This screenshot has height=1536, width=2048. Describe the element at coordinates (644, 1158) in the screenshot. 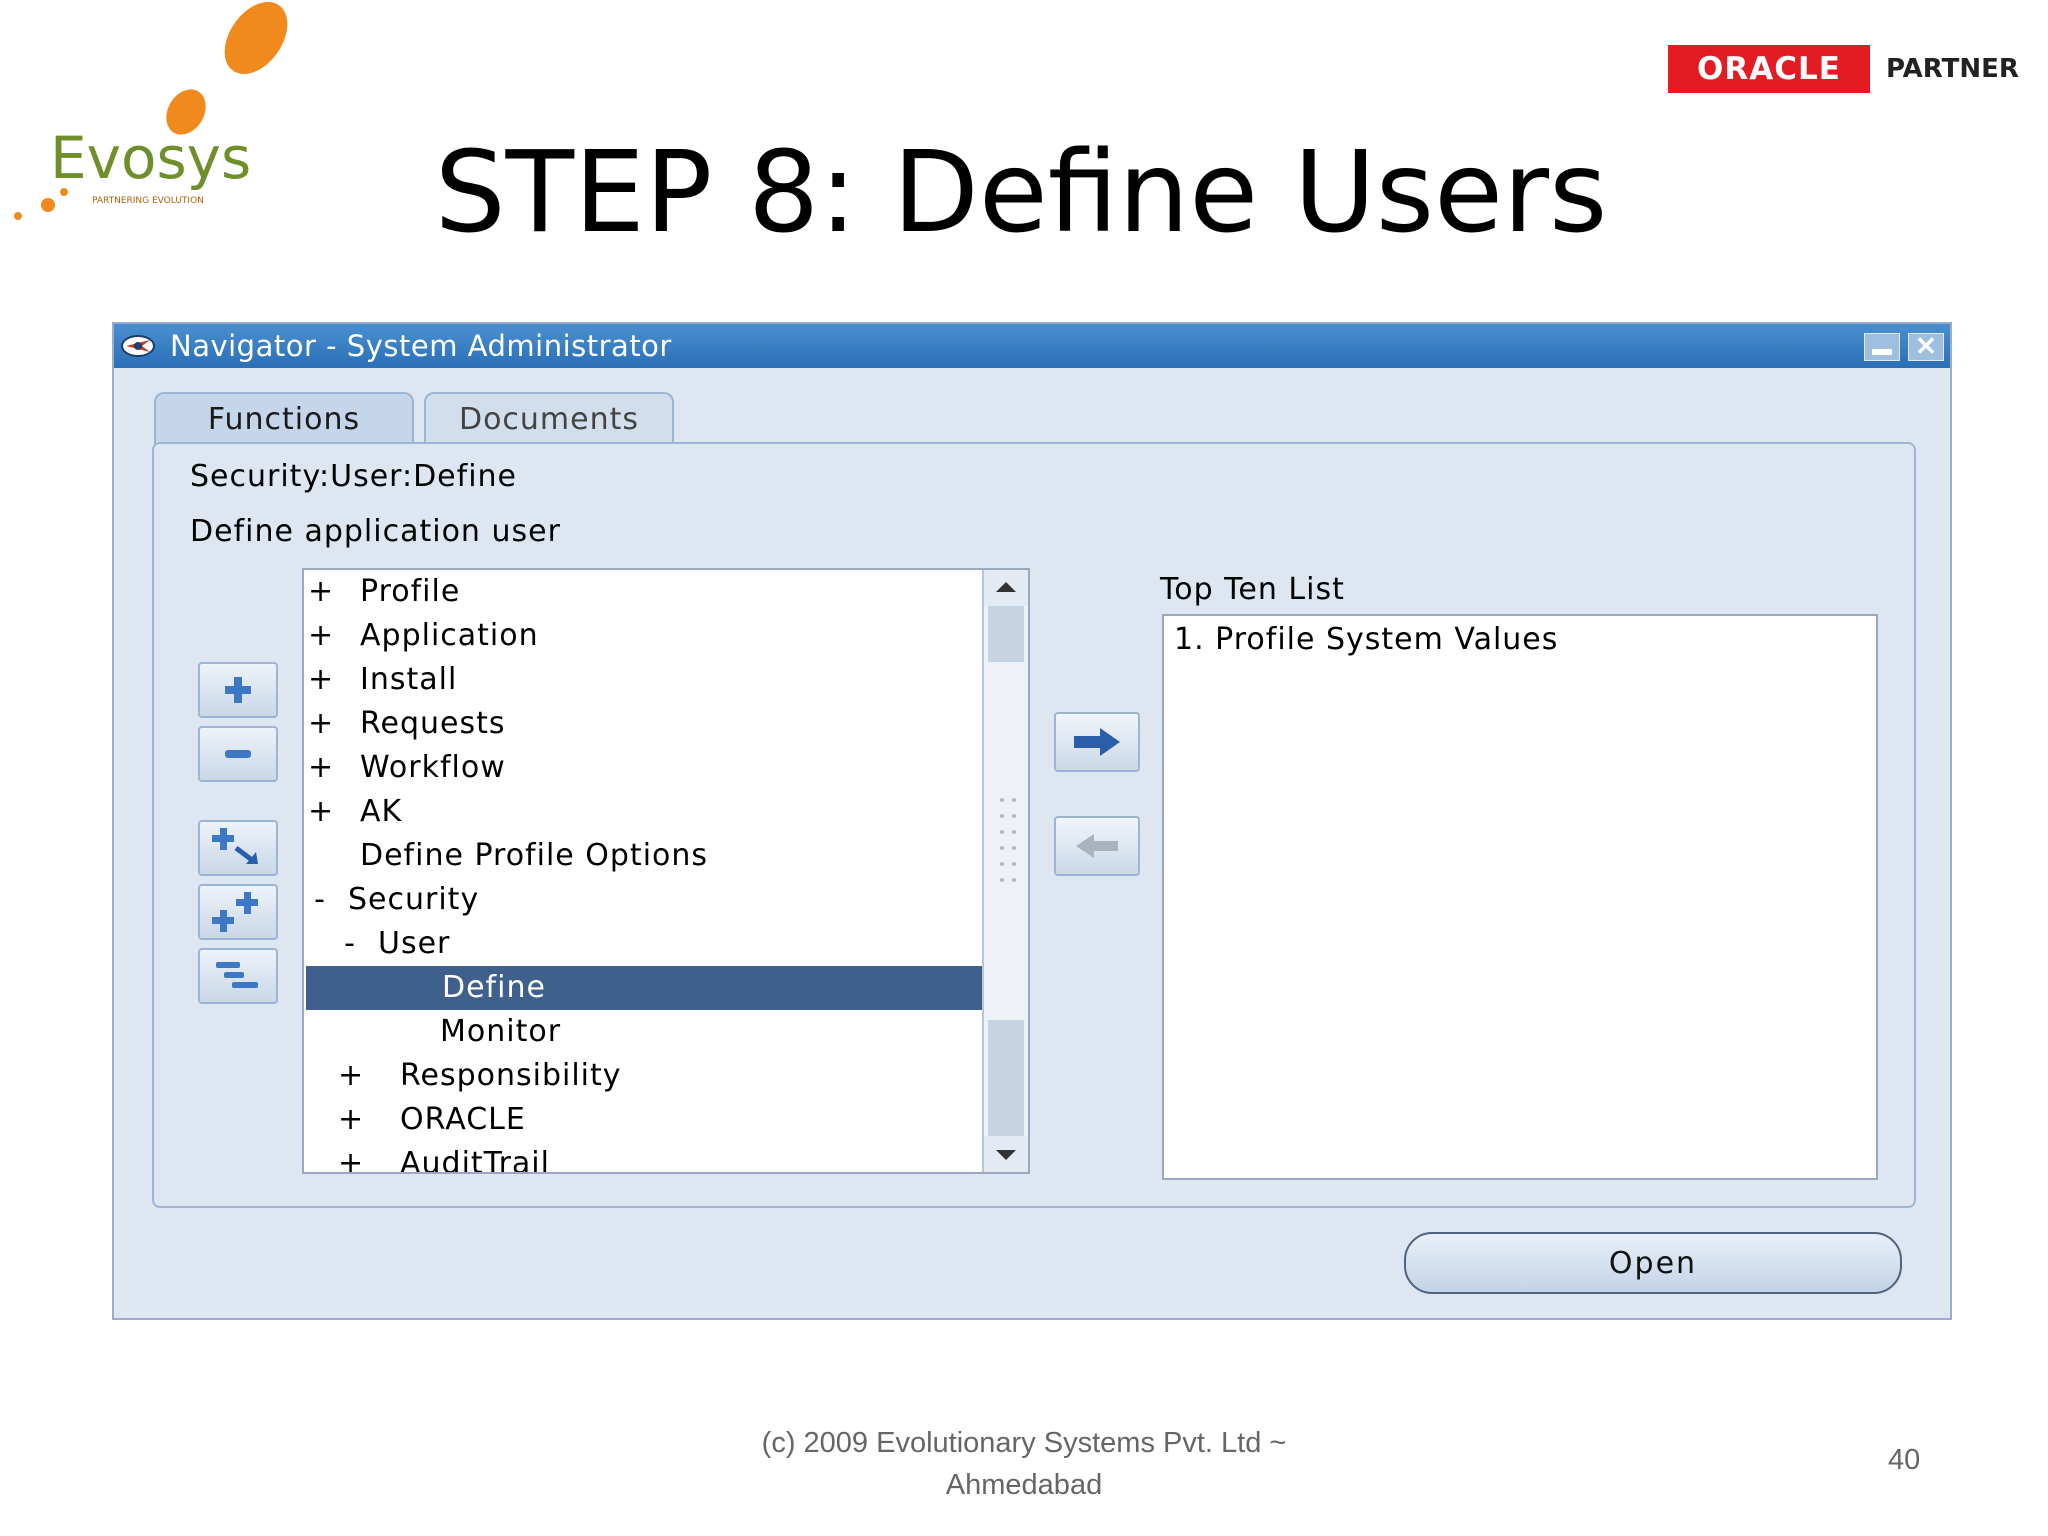

I see `tree-item: + AuditTrail` at that location.